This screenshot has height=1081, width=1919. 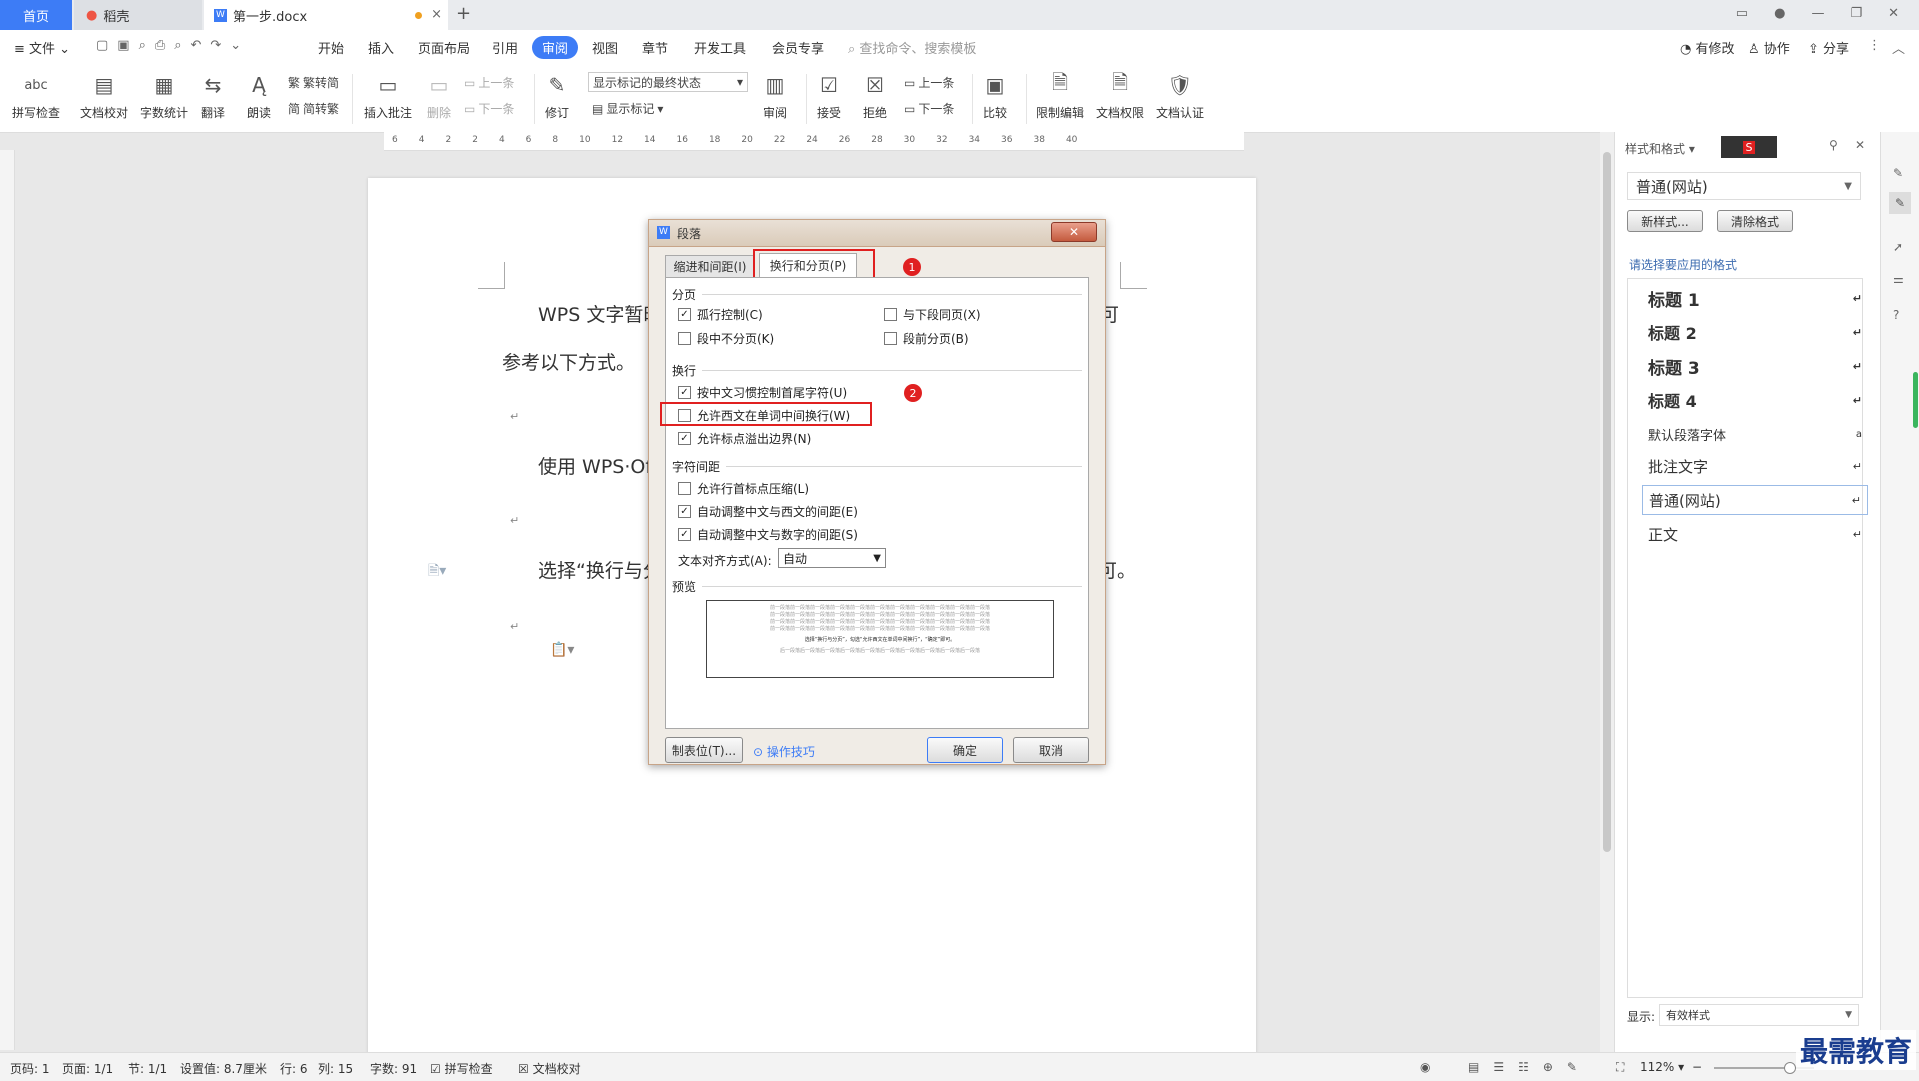 What do you see at coordinates (489, 108) in the screenshot?
I see `next-comment-button: ▭ 下一条` at bounding box center [489, 108].